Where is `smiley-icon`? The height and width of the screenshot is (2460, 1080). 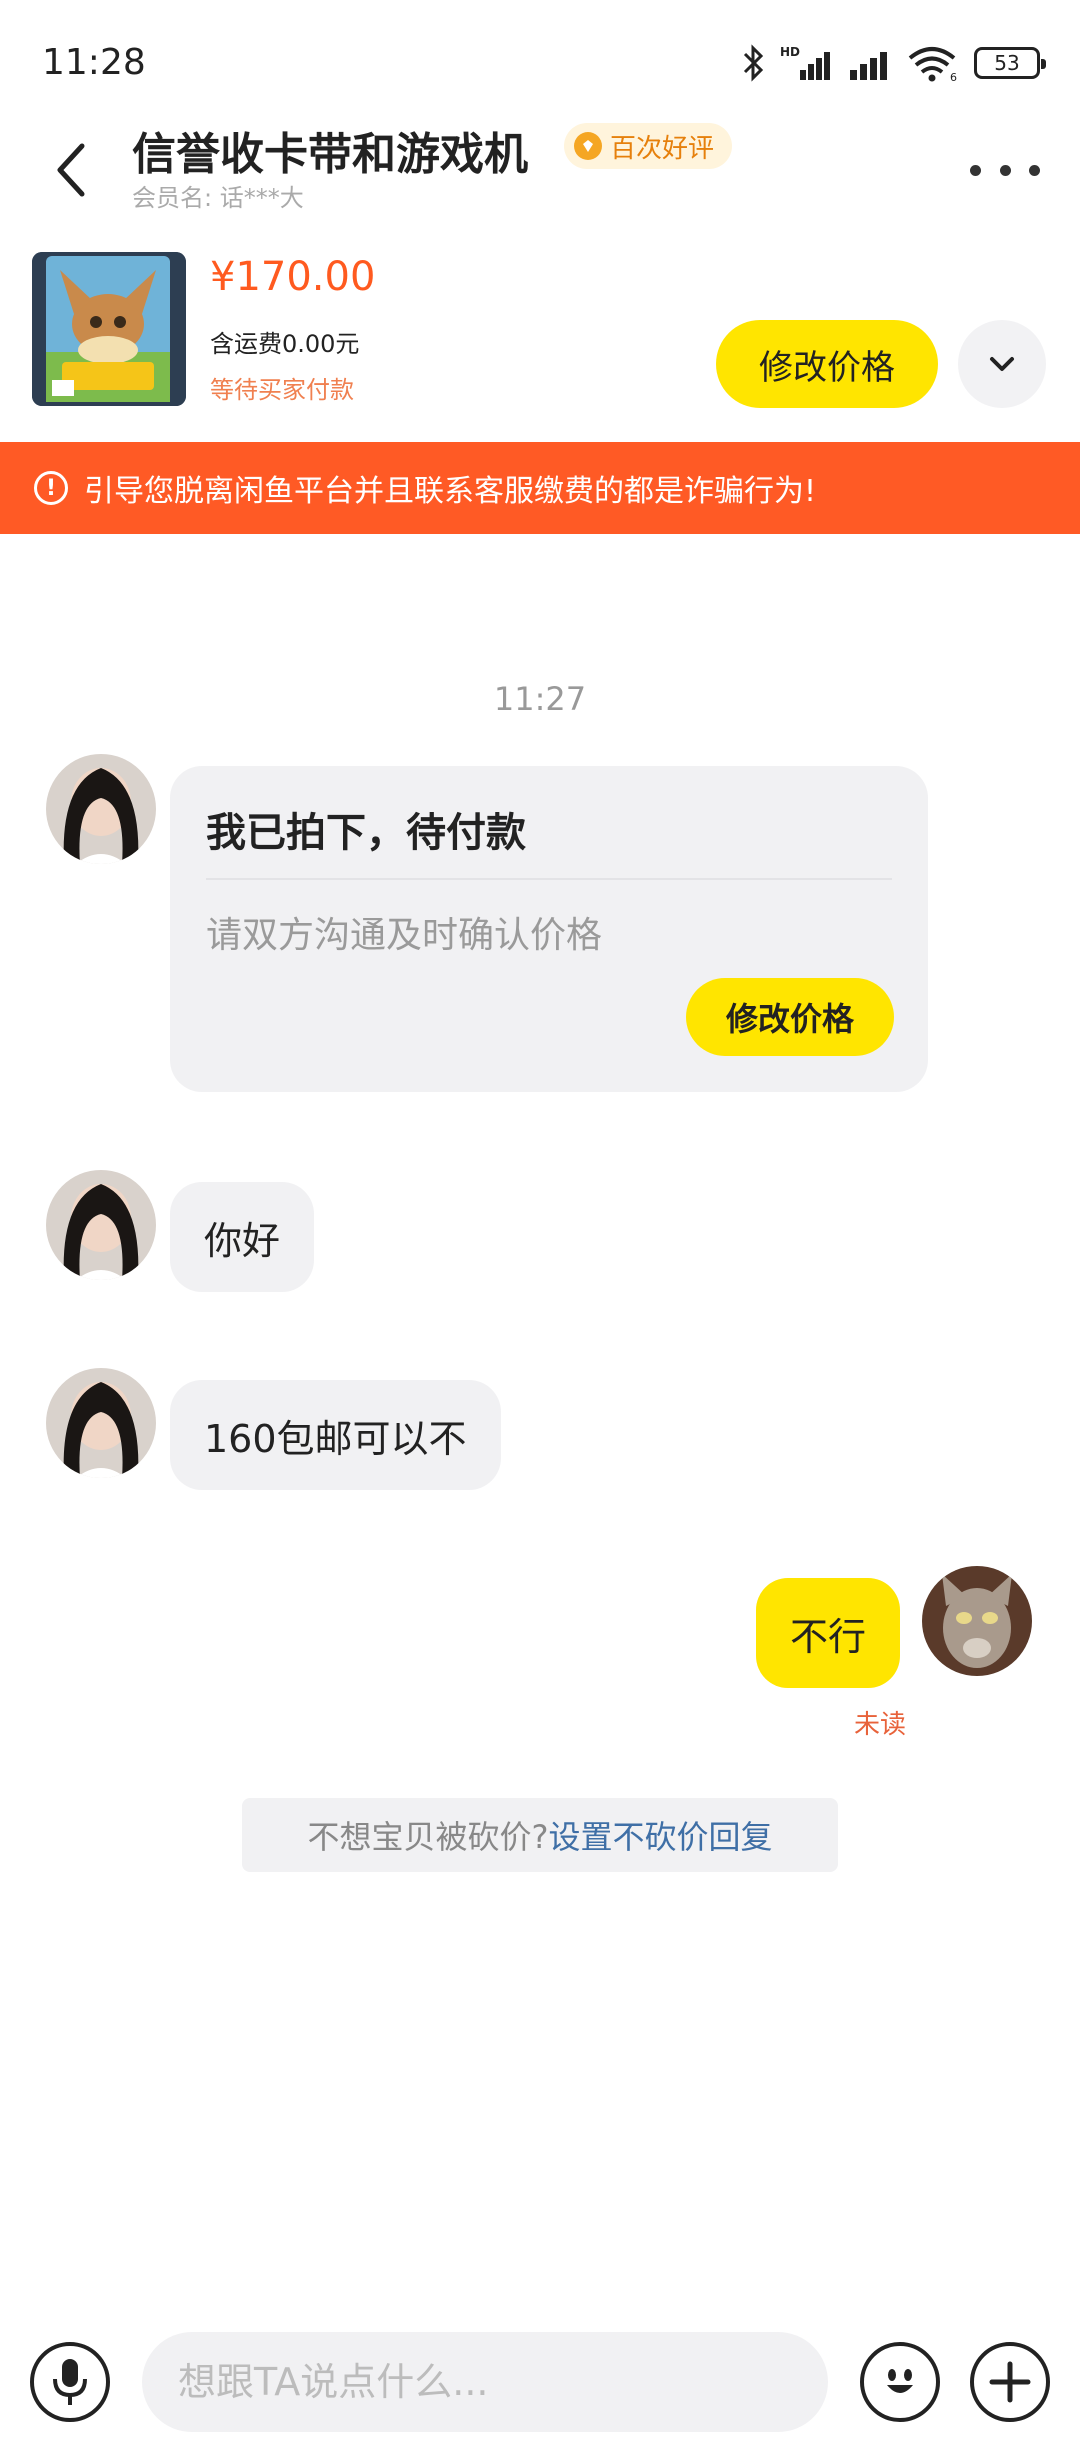 smiley-icon is located at coordinates (900, 2381).